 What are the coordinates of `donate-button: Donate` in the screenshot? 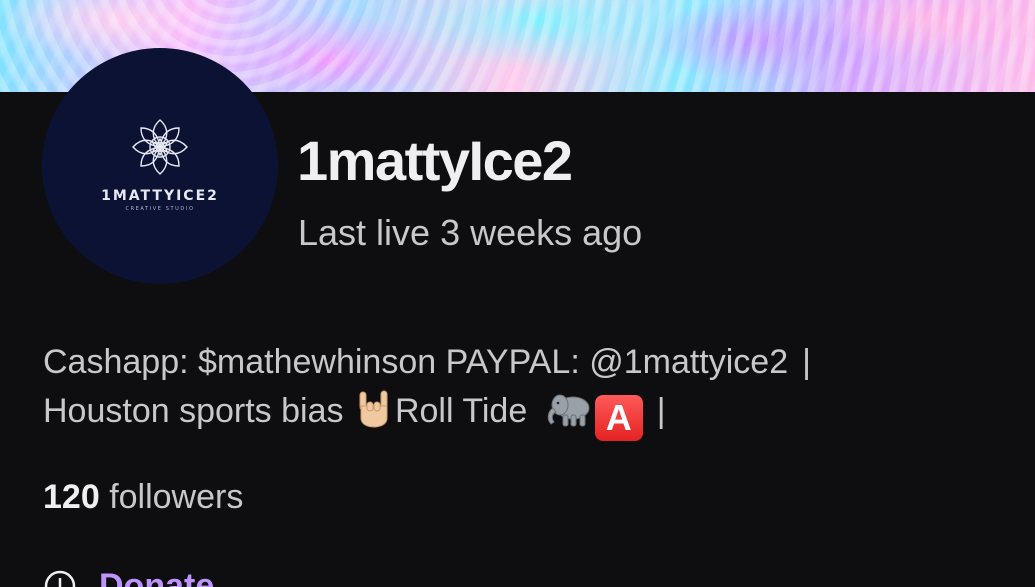 It's located at (128, 576).